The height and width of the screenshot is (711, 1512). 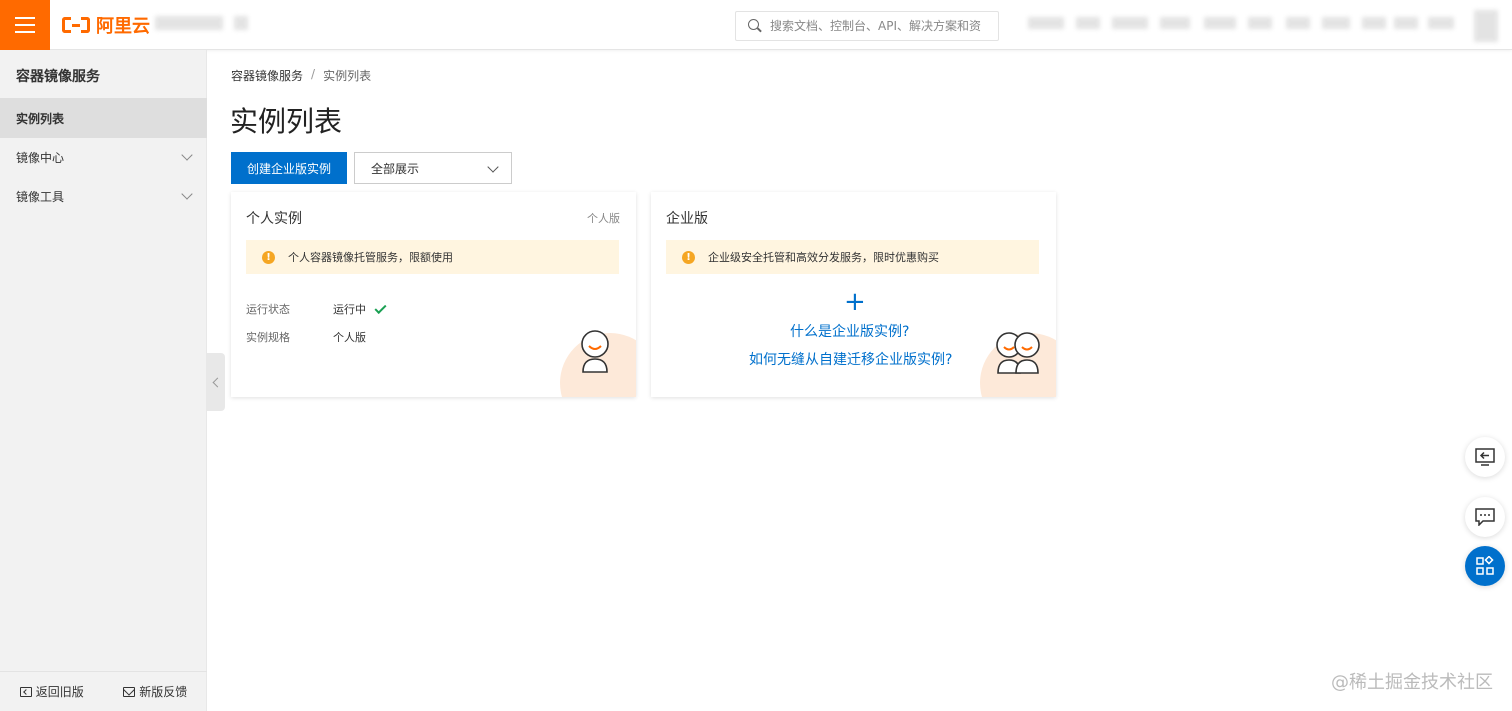 What do you see at coordinates (59, 692) in the screenshot?
I see `back-label: 返回旧版` at bounding box center [59, 692].